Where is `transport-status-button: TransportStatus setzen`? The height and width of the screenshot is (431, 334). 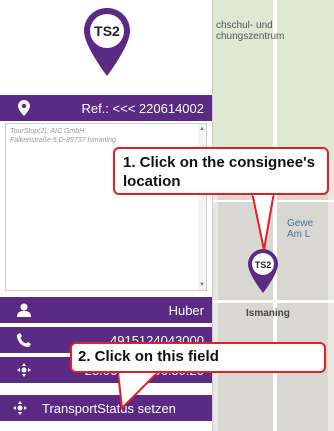
transport-status-button: TransportStatus setzen is located at coordinates (106, 408).